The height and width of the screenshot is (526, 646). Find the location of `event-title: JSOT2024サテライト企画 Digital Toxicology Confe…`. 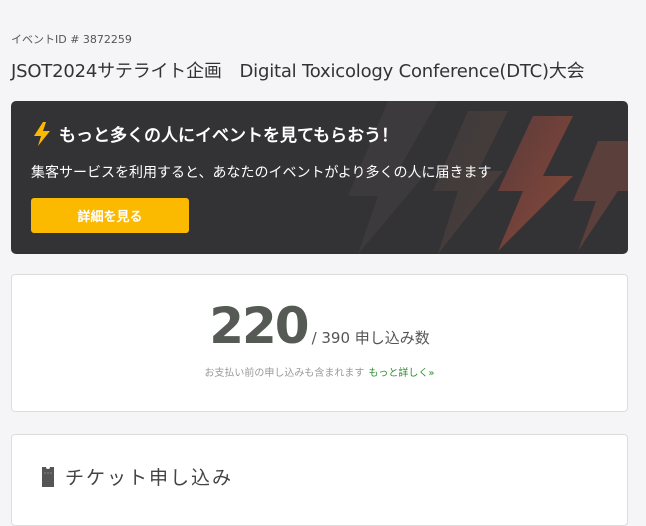

event-title: JSOT2024サテライト企画 Digital Toxicology Confe… is located at coordinates (298, 71).